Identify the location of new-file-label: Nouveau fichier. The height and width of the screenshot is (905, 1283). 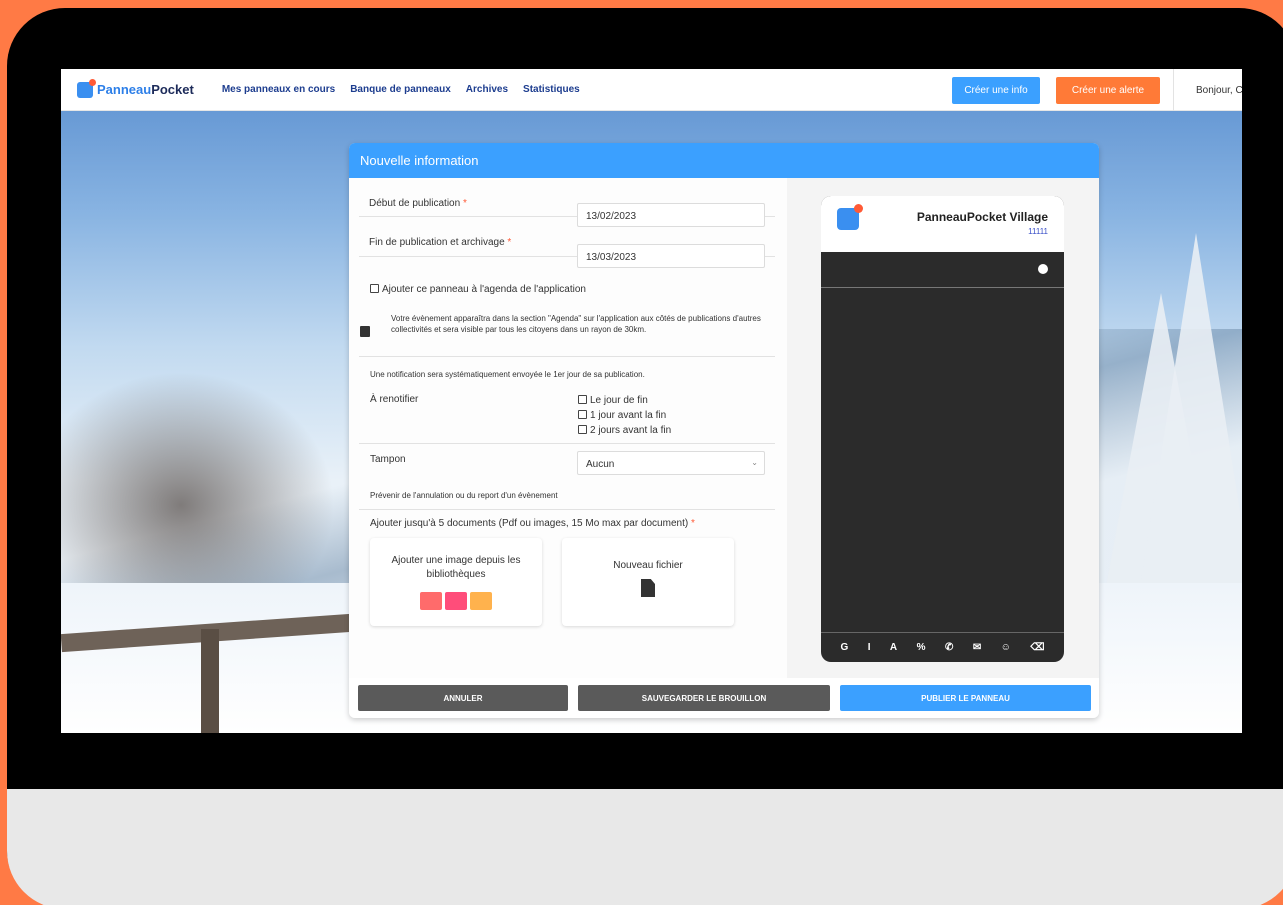
(648, 565).